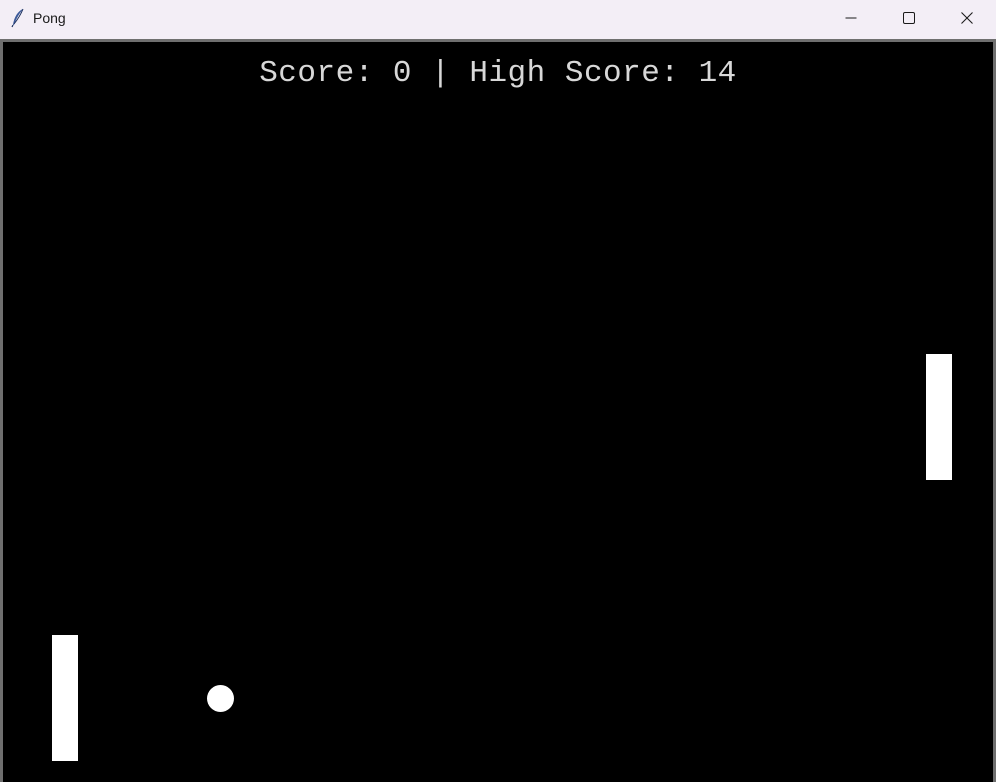 This screenshot has width=996, height=782. I want to click on minimize-button, so click(851, 19).